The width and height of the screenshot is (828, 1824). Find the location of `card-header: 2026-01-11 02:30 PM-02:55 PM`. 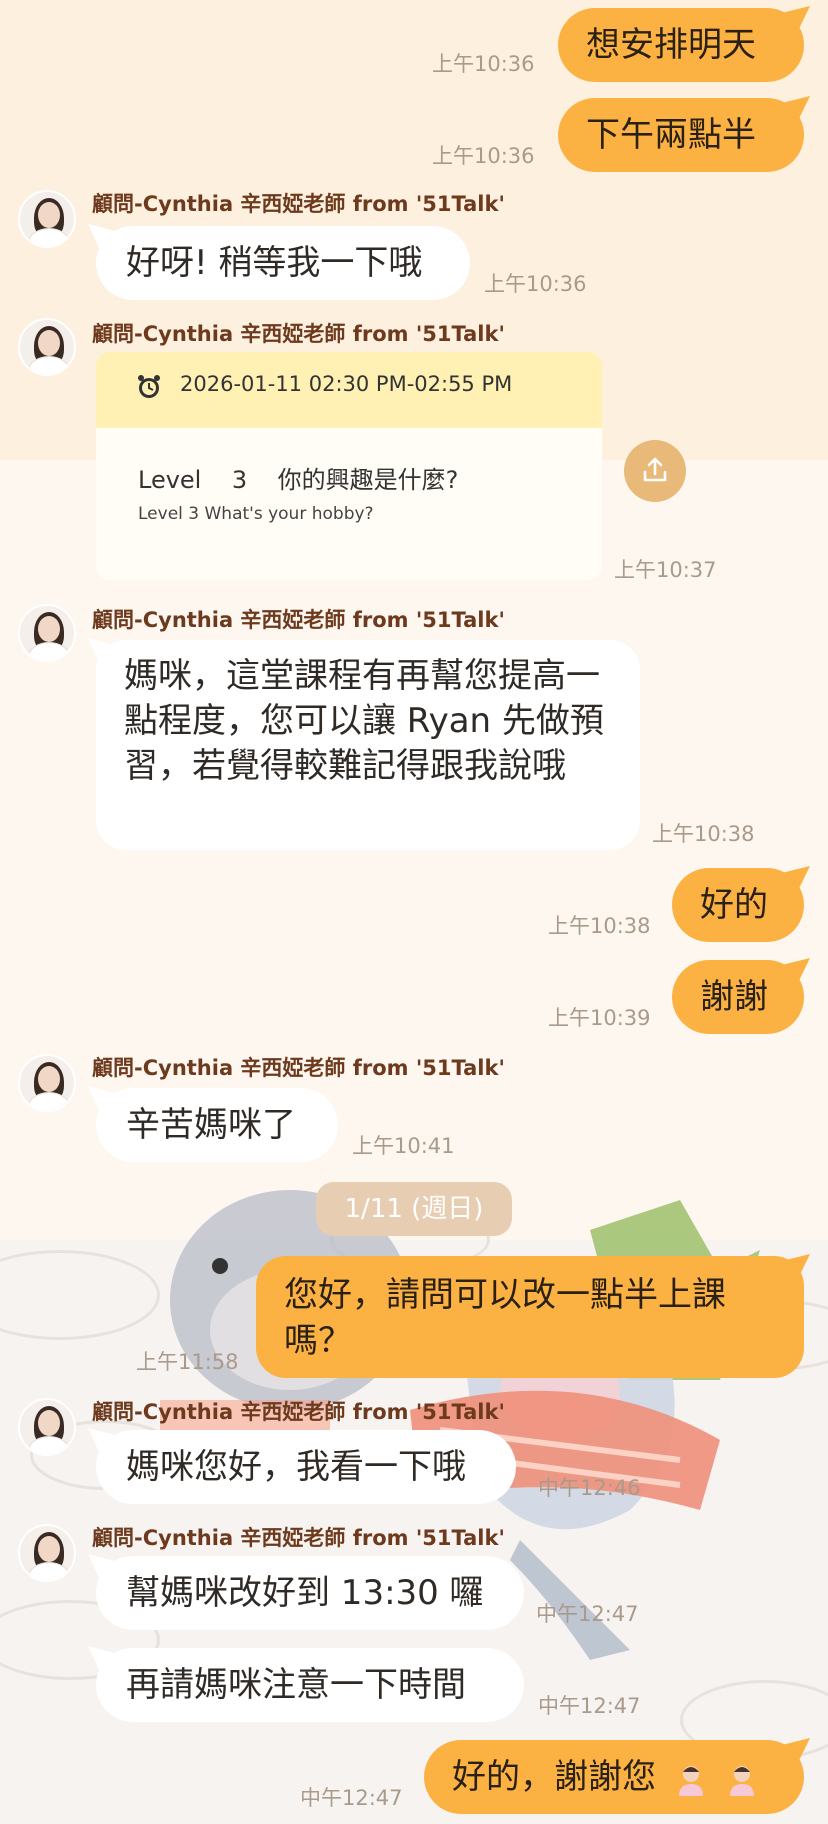

card-header: 2026-01-11 02:30 PM-02:55 PM is located at coordinates (349, 390).